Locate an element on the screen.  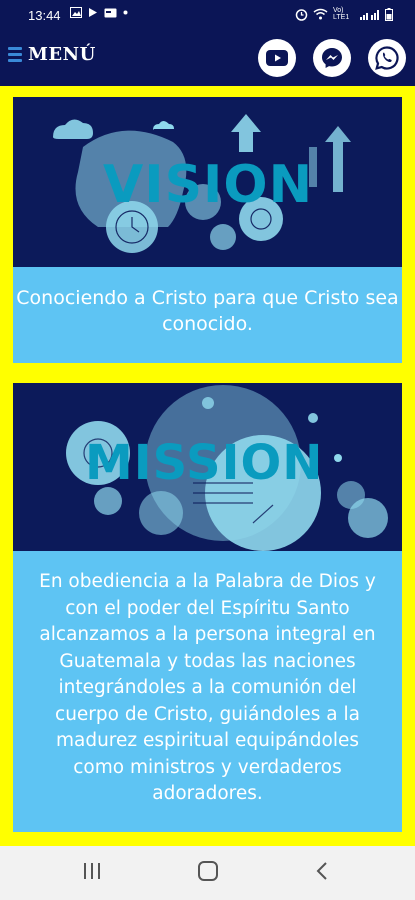
app-bar: MENÚ is located at coordinates (207, 58).